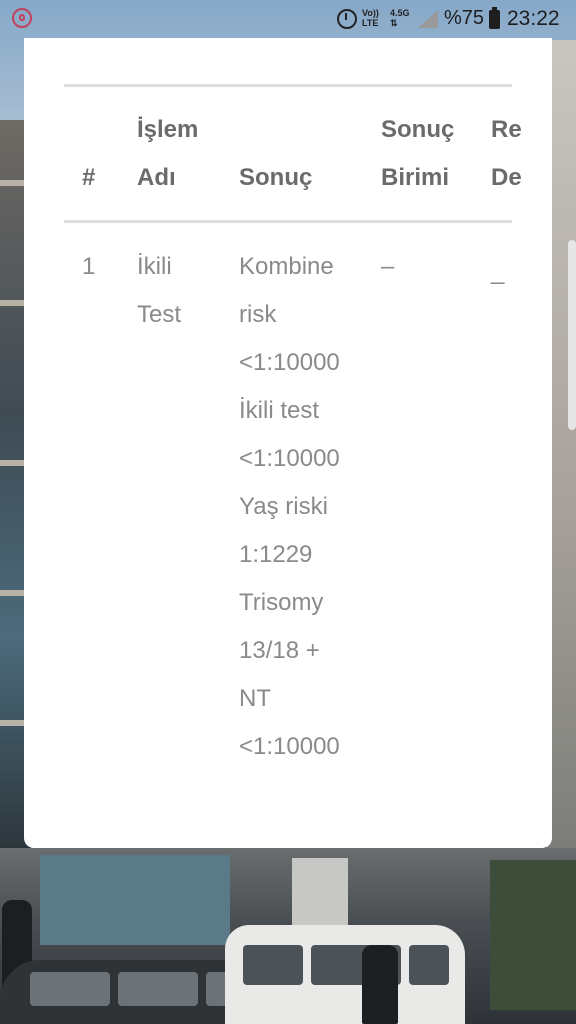 This screenshot has height=1024, width=576. What do you see at coordinates (347, 19) in the screenshot?
I see `alarm-clock-icon` at bounding box center [347, 19].